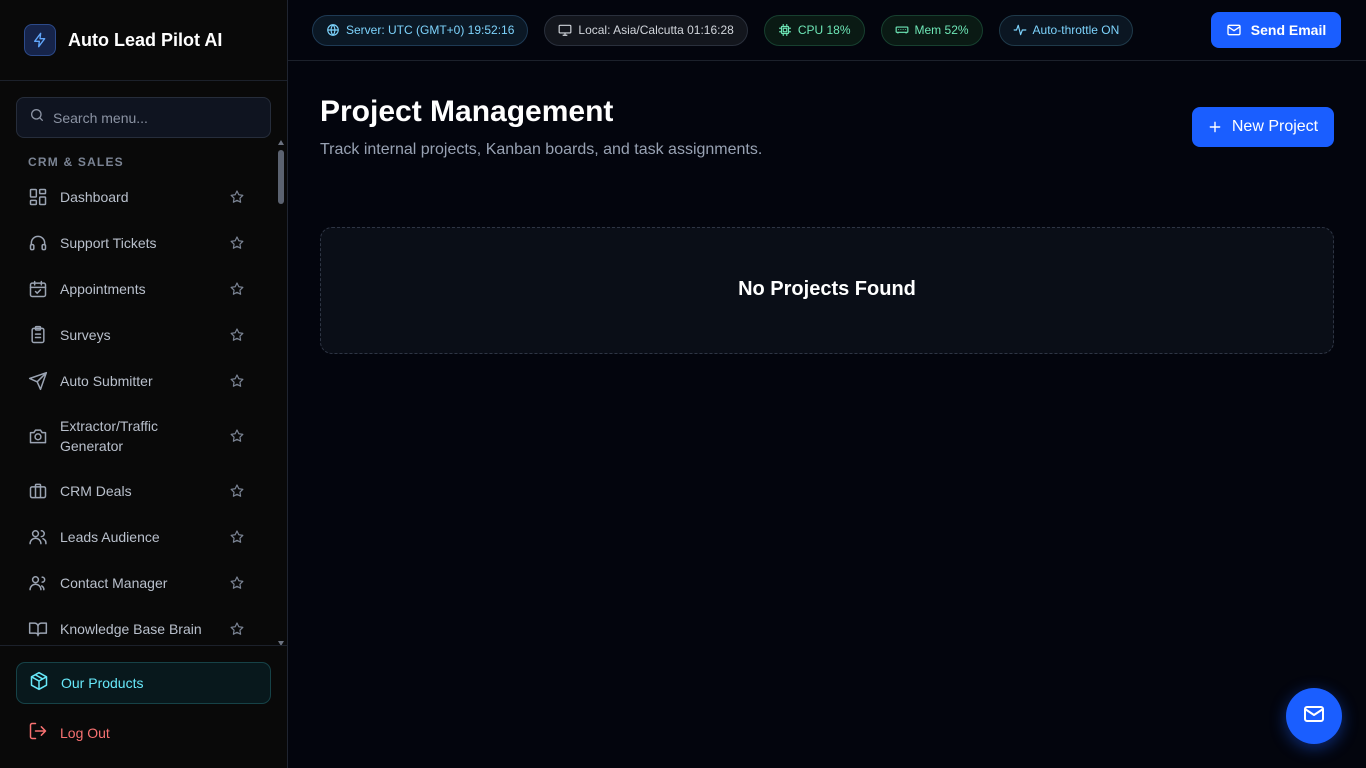  Describe the element at coordinates (38, 629) in the screenshot. I see `book-open-icon` at that location.